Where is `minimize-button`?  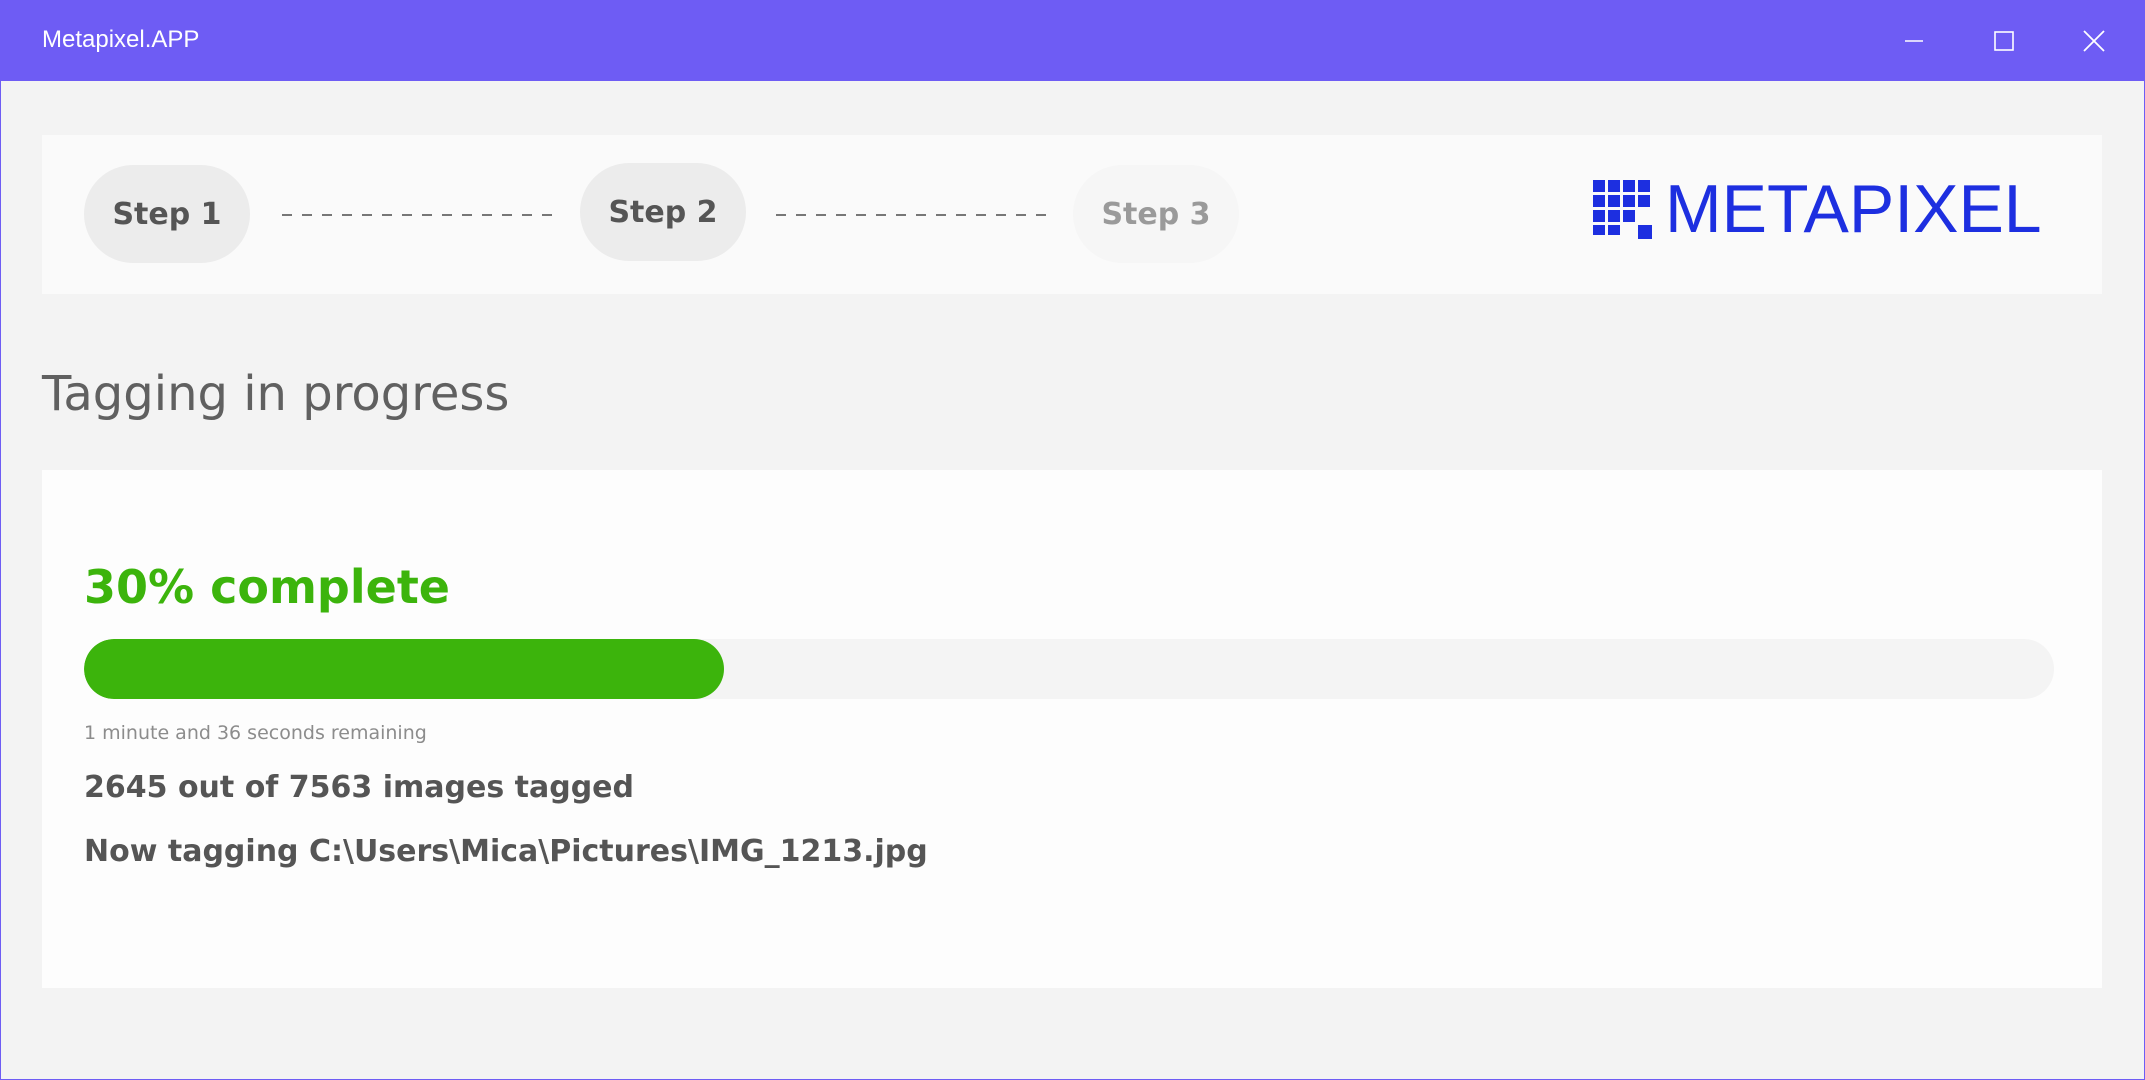 minimize-button is located at coordinates (1914, 40).